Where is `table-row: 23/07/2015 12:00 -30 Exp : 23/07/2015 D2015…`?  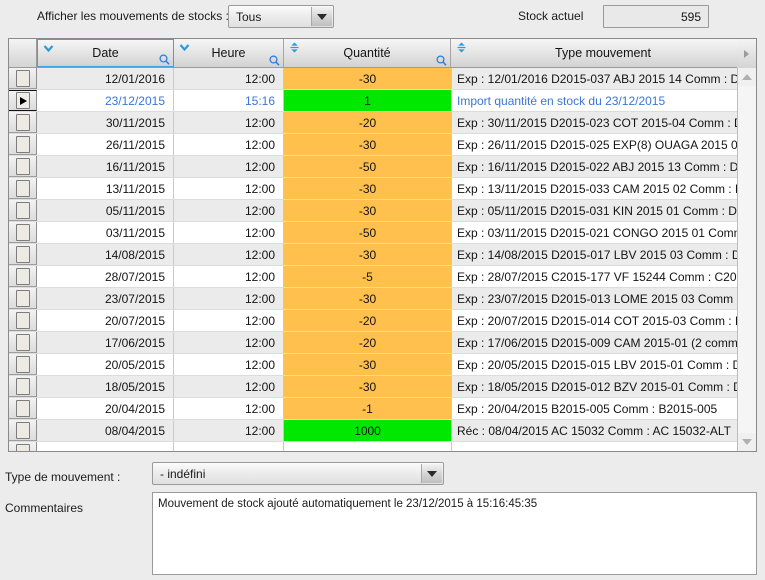
table-row: 23/07/2015 12:00 -30 Exp : 23/07/2015 D2015… is located at coordinates (382, 299).